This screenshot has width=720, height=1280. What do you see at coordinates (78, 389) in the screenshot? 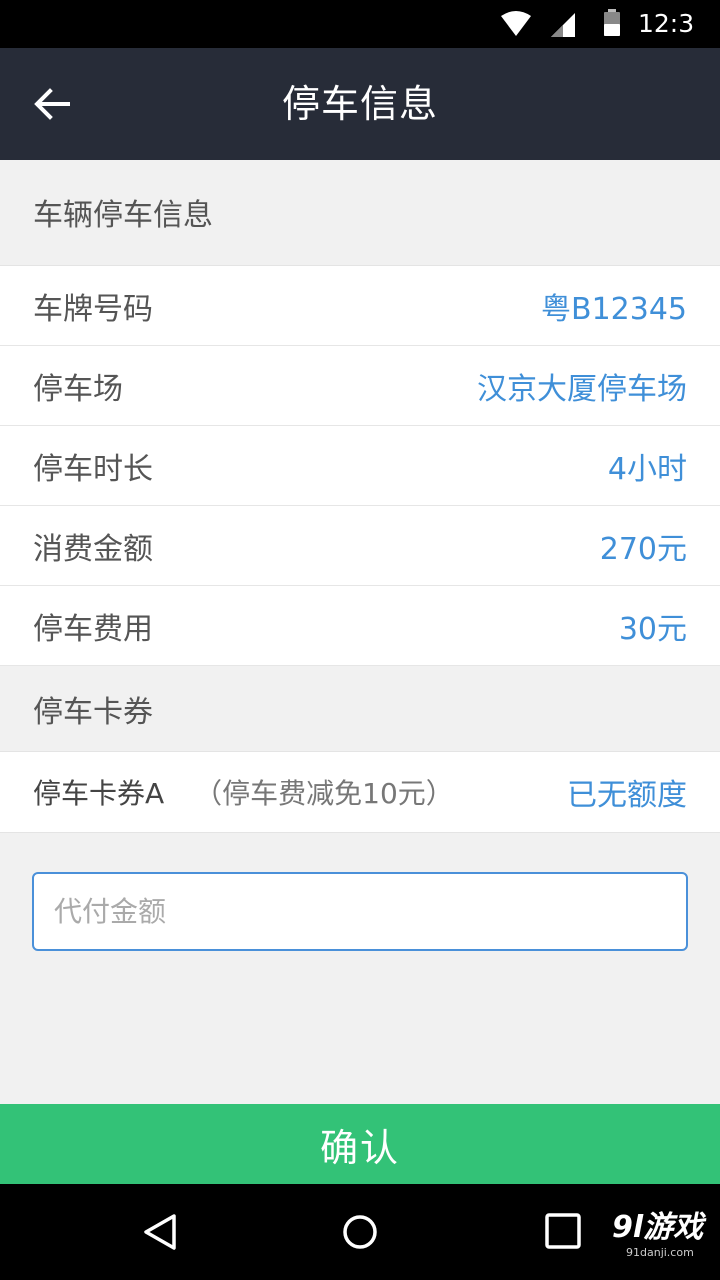
I see `parking-lot-label: 停车场` at bounding box center [78, 389].